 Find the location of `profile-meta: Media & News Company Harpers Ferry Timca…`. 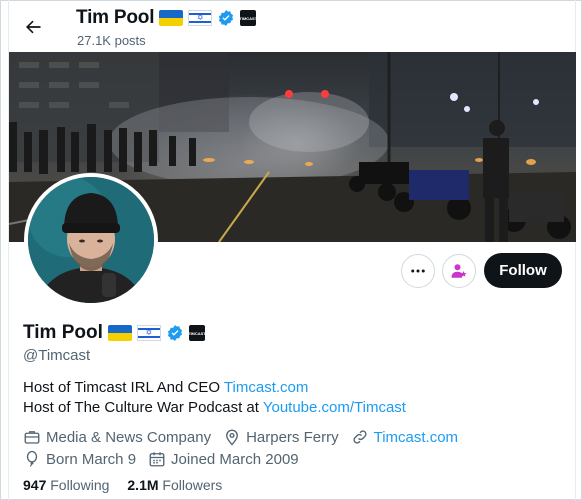

profile-meta: Media & News Company Harpers Ferry Timca… is located at coordinates (240, 449).